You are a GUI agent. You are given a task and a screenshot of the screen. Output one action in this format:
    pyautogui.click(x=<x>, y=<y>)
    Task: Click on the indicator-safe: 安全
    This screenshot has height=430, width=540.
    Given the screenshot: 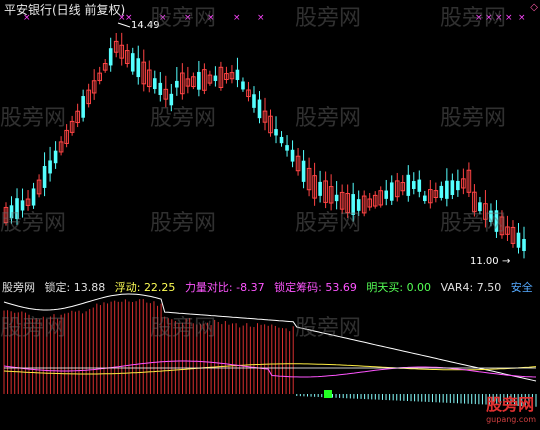 What is the action you would take?
    pyautogui.click(x=521, y=287)
    